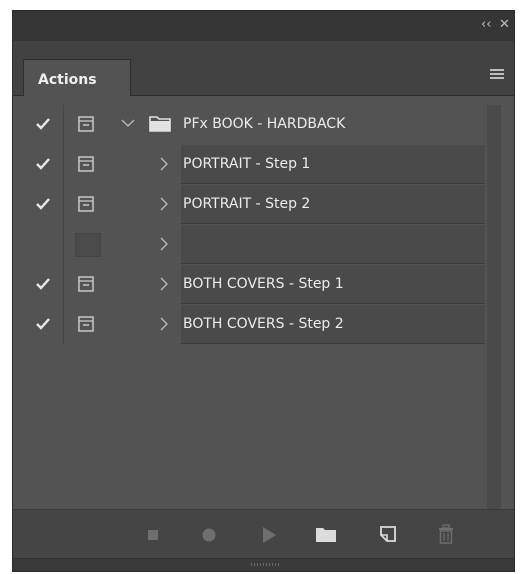 Image resolution: width=527 pixels, height=574 pixels. What do you see at coordinates (128, 124) in the screenshot?
I see `chevron-down-icon` at bounding box center [128, 124].